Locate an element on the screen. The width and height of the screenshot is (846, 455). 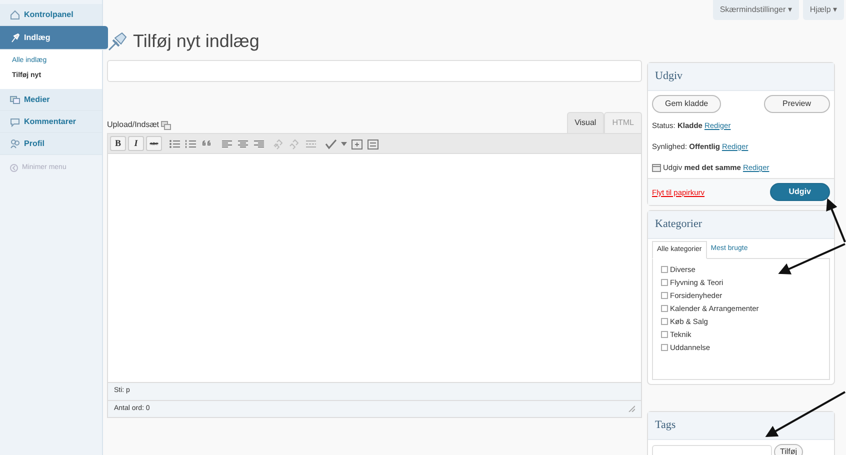
page-title: Tilføj nyt indlæg is located at coordinates (196, 41).